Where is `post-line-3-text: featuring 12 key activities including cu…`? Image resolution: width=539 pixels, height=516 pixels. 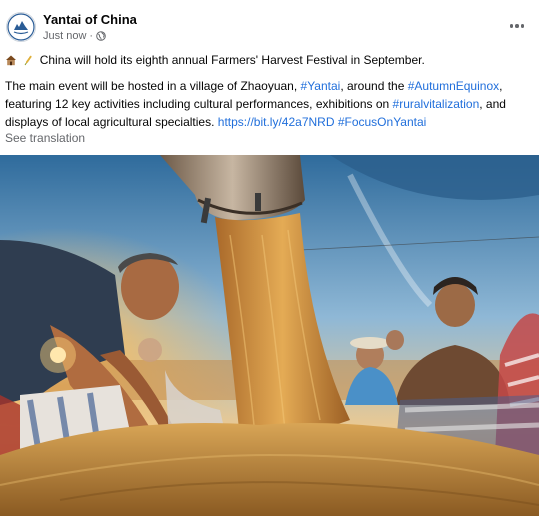 post-line-3-text: featuring 12 key activities including cu… is located at coordinates (199, 104).